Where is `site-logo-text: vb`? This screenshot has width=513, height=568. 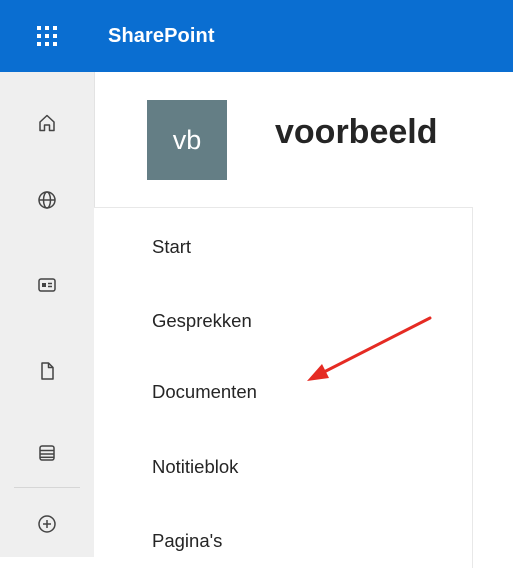
site-logo-text: vb is located at coordinates (187, 139).